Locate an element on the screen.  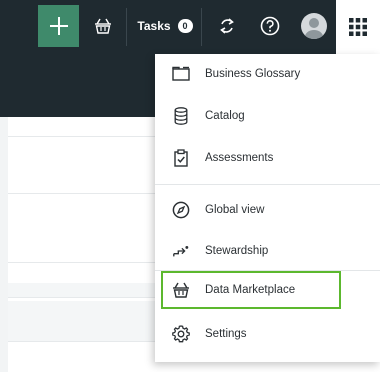
grid-icon is located at coordinates (358, 27).